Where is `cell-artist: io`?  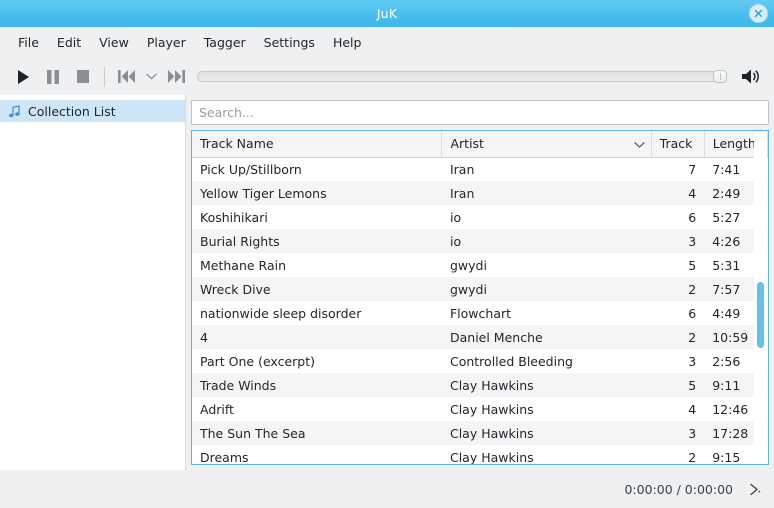
cell-artist: io is located at coordinates (546, 217).